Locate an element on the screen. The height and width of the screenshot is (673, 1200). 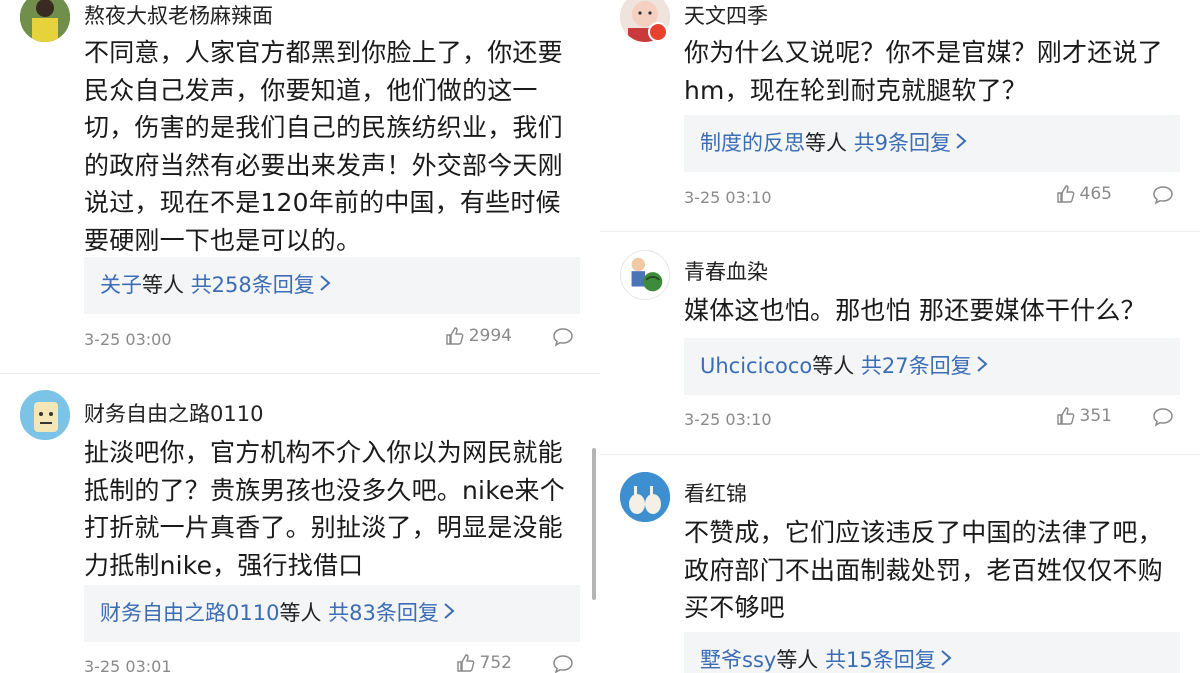
reply-summary: 财务自由之路0110等人 共83条回复 is located at coordinates (332, 613).